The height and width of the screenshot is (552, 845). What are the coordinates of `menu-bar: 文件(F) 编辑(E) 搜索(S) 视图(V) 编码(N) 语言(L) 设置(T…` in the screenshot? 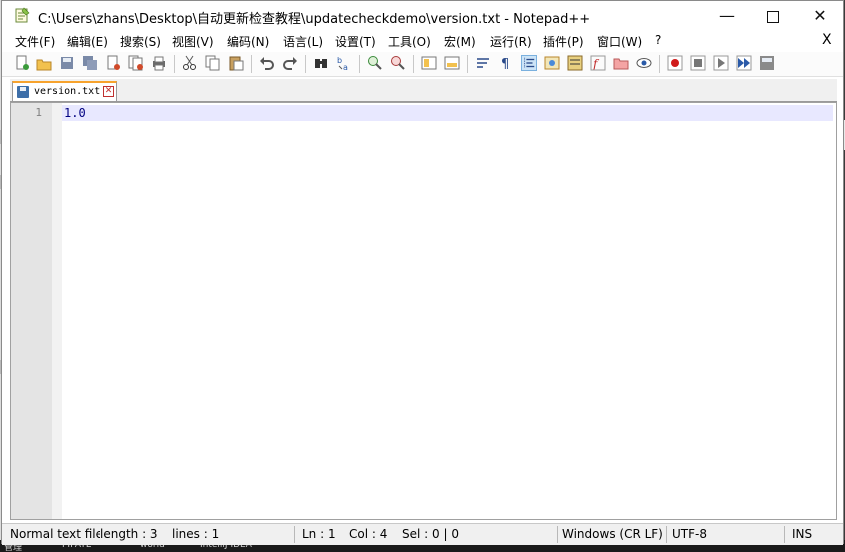 It's located at (422, 41).